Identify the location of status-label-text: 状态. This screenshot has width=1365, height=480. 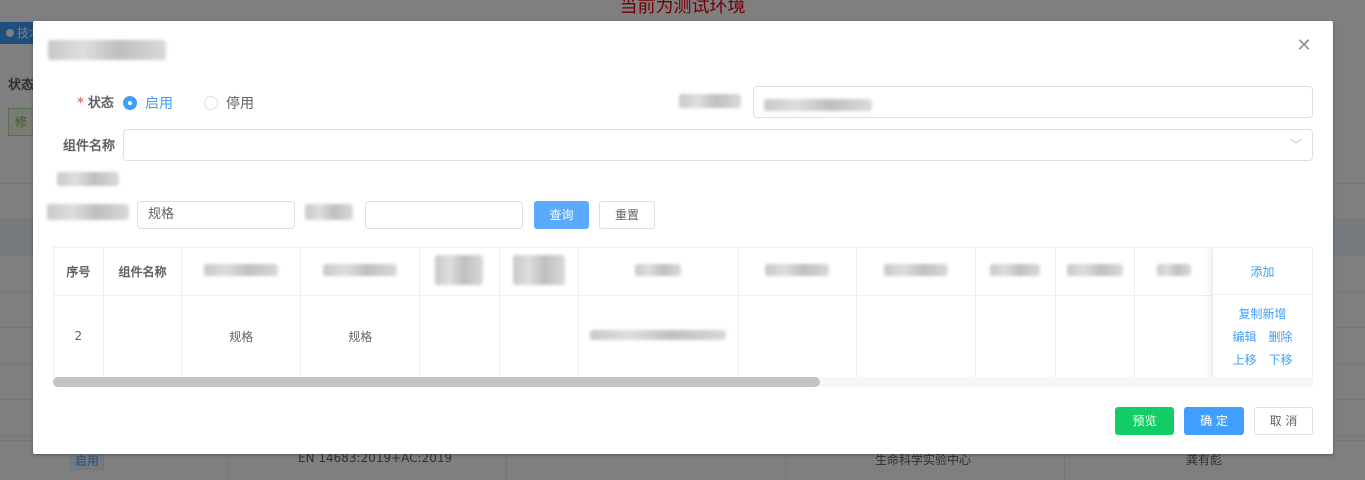
(100, 103).